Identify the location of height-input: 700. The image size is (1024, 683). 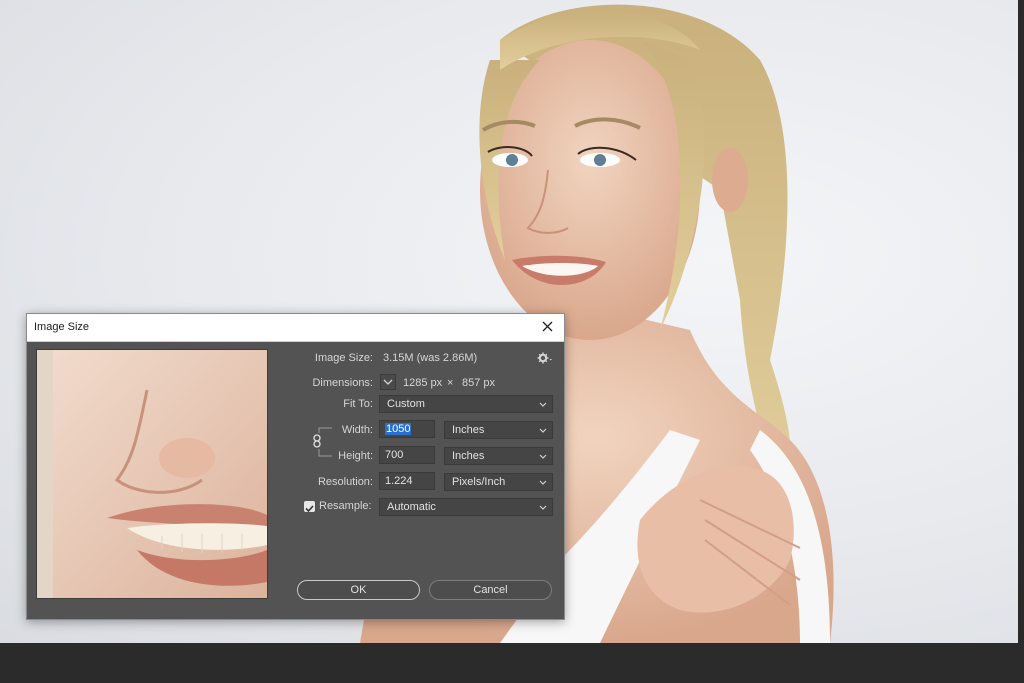
(407, 455).